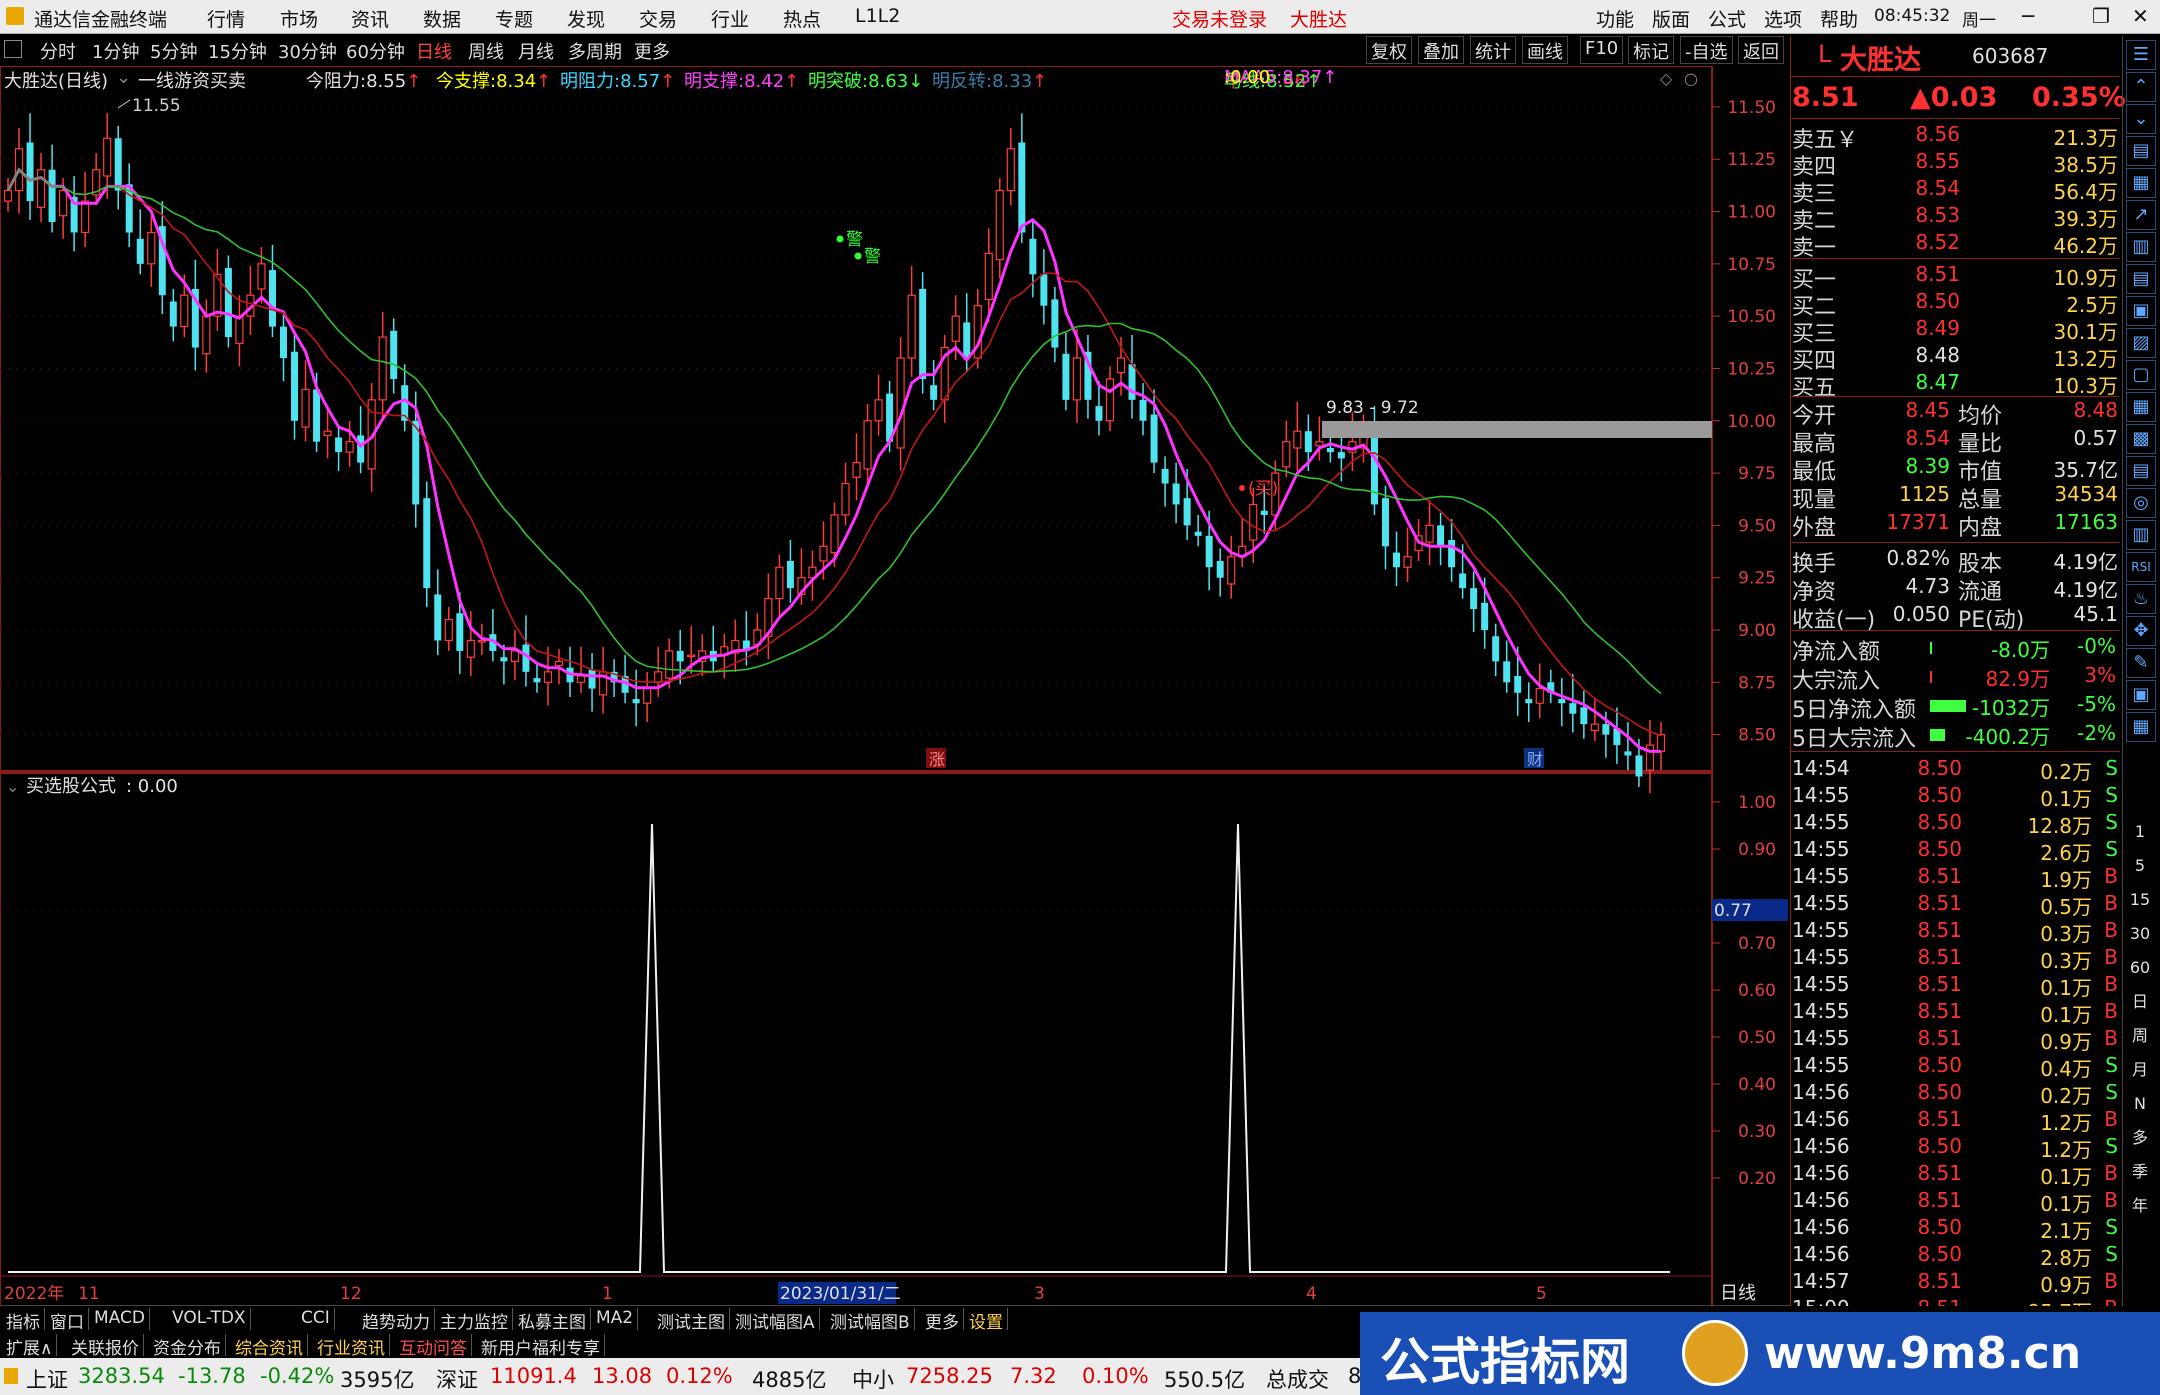 Image resolution: width=2160 pixels, height=1395 pixels. I want to click on menu-item-gongshi: 公式, so click(1727, 18).